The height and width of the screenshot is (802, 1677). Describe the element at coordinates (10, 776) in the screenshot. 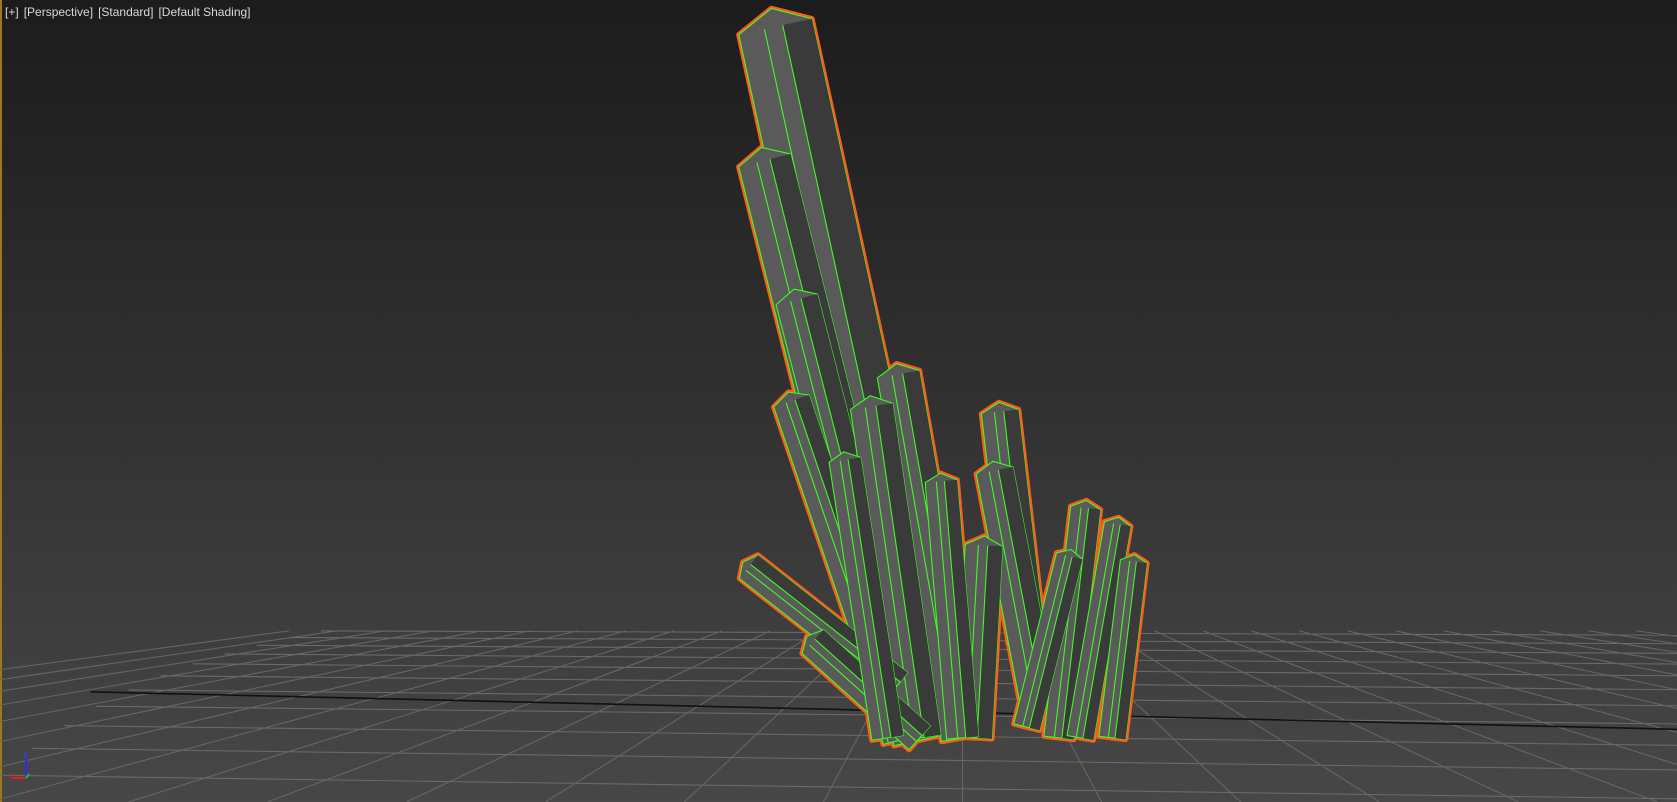

I see `x-axis-label: X` at that location.